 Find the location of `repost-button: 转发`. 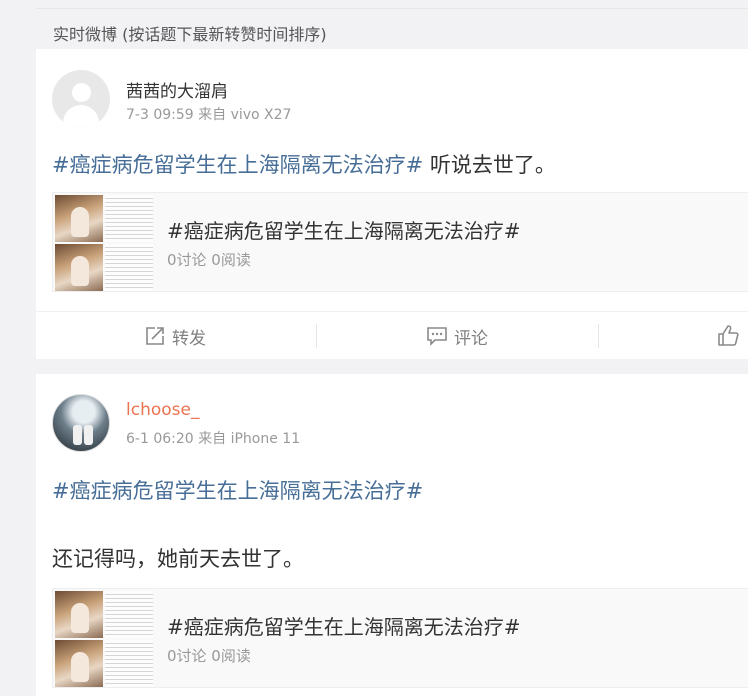

repost-button: 转发 is located at coordinates (175, 336).